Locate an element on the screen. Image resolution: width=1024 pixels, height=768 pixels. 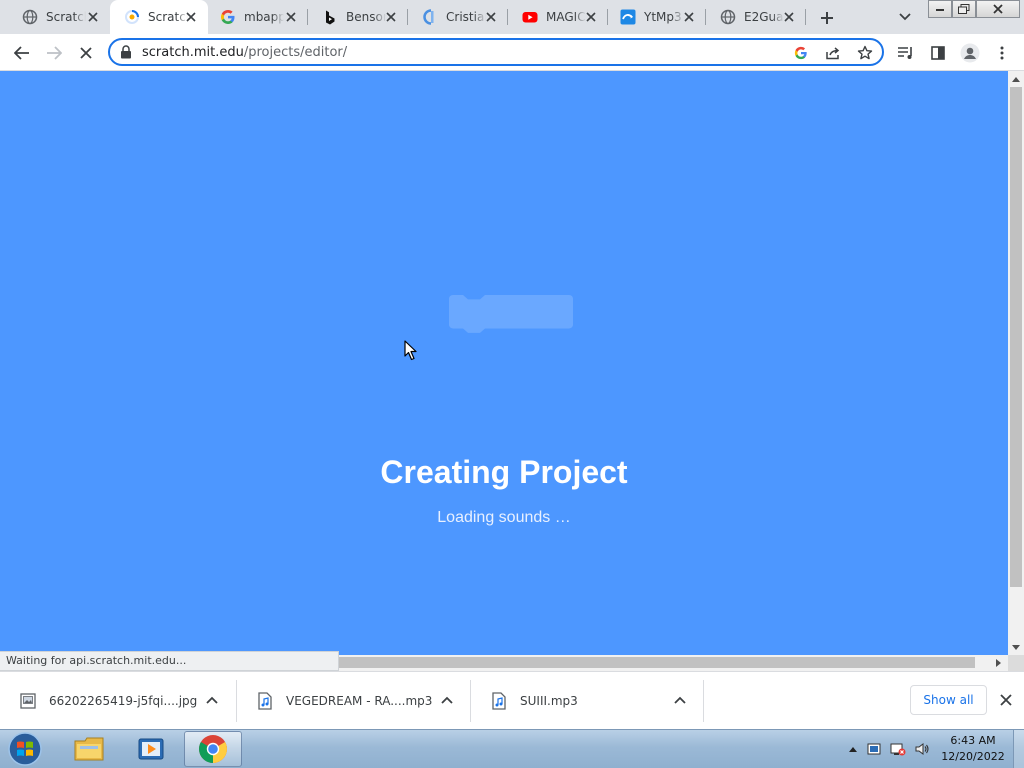
download-filename: VEGEDREAM - RA....mp3 is located at coordinates (359, 700).